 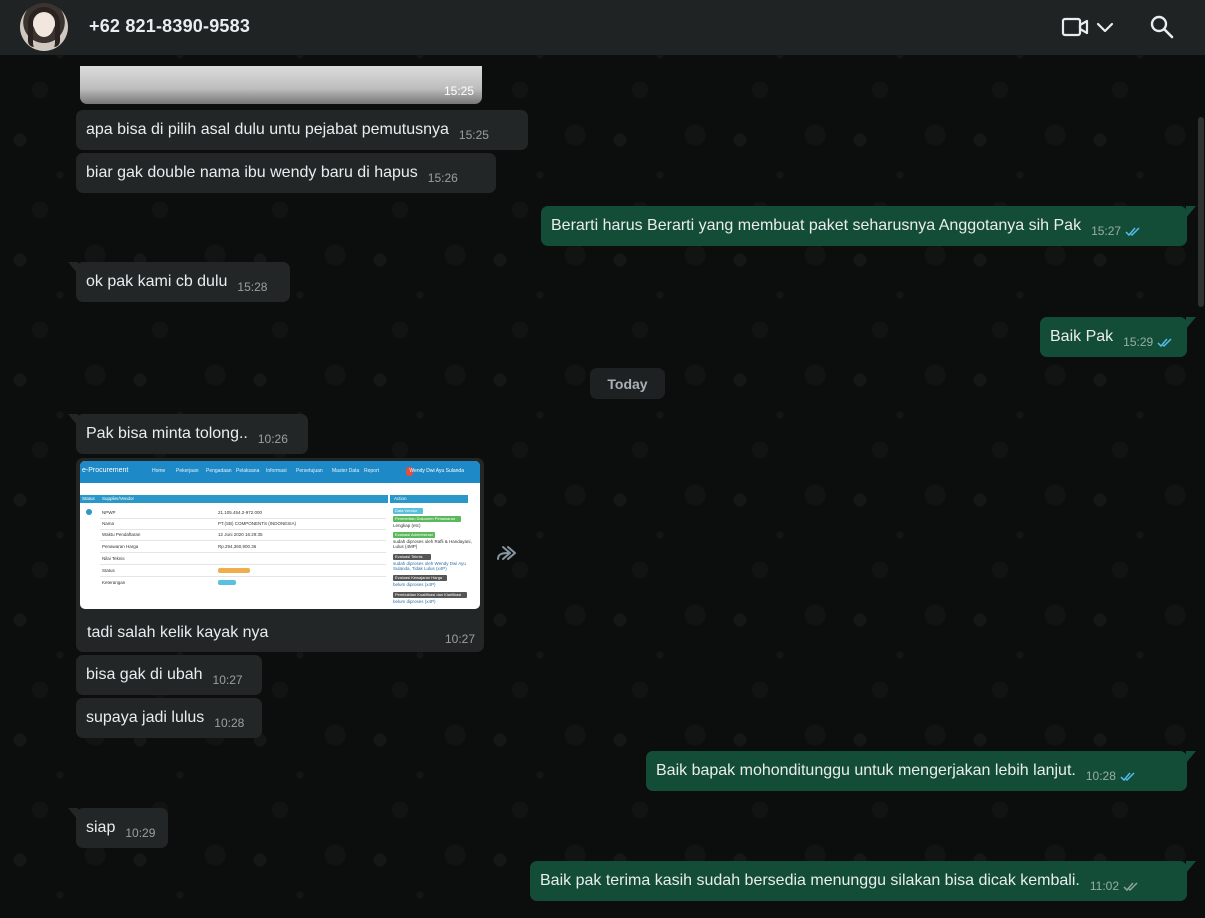 What do you see at coordinates (1162, 27) in the screenshot?
I see `search-icon` at bounding box center [1162, 27].